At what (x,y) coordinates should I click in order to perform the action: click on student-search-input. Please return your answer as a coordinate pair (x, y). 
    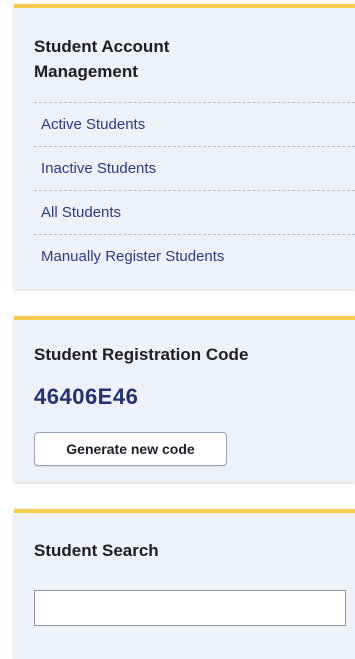
    Looking at the image, I should click on (190, 608).